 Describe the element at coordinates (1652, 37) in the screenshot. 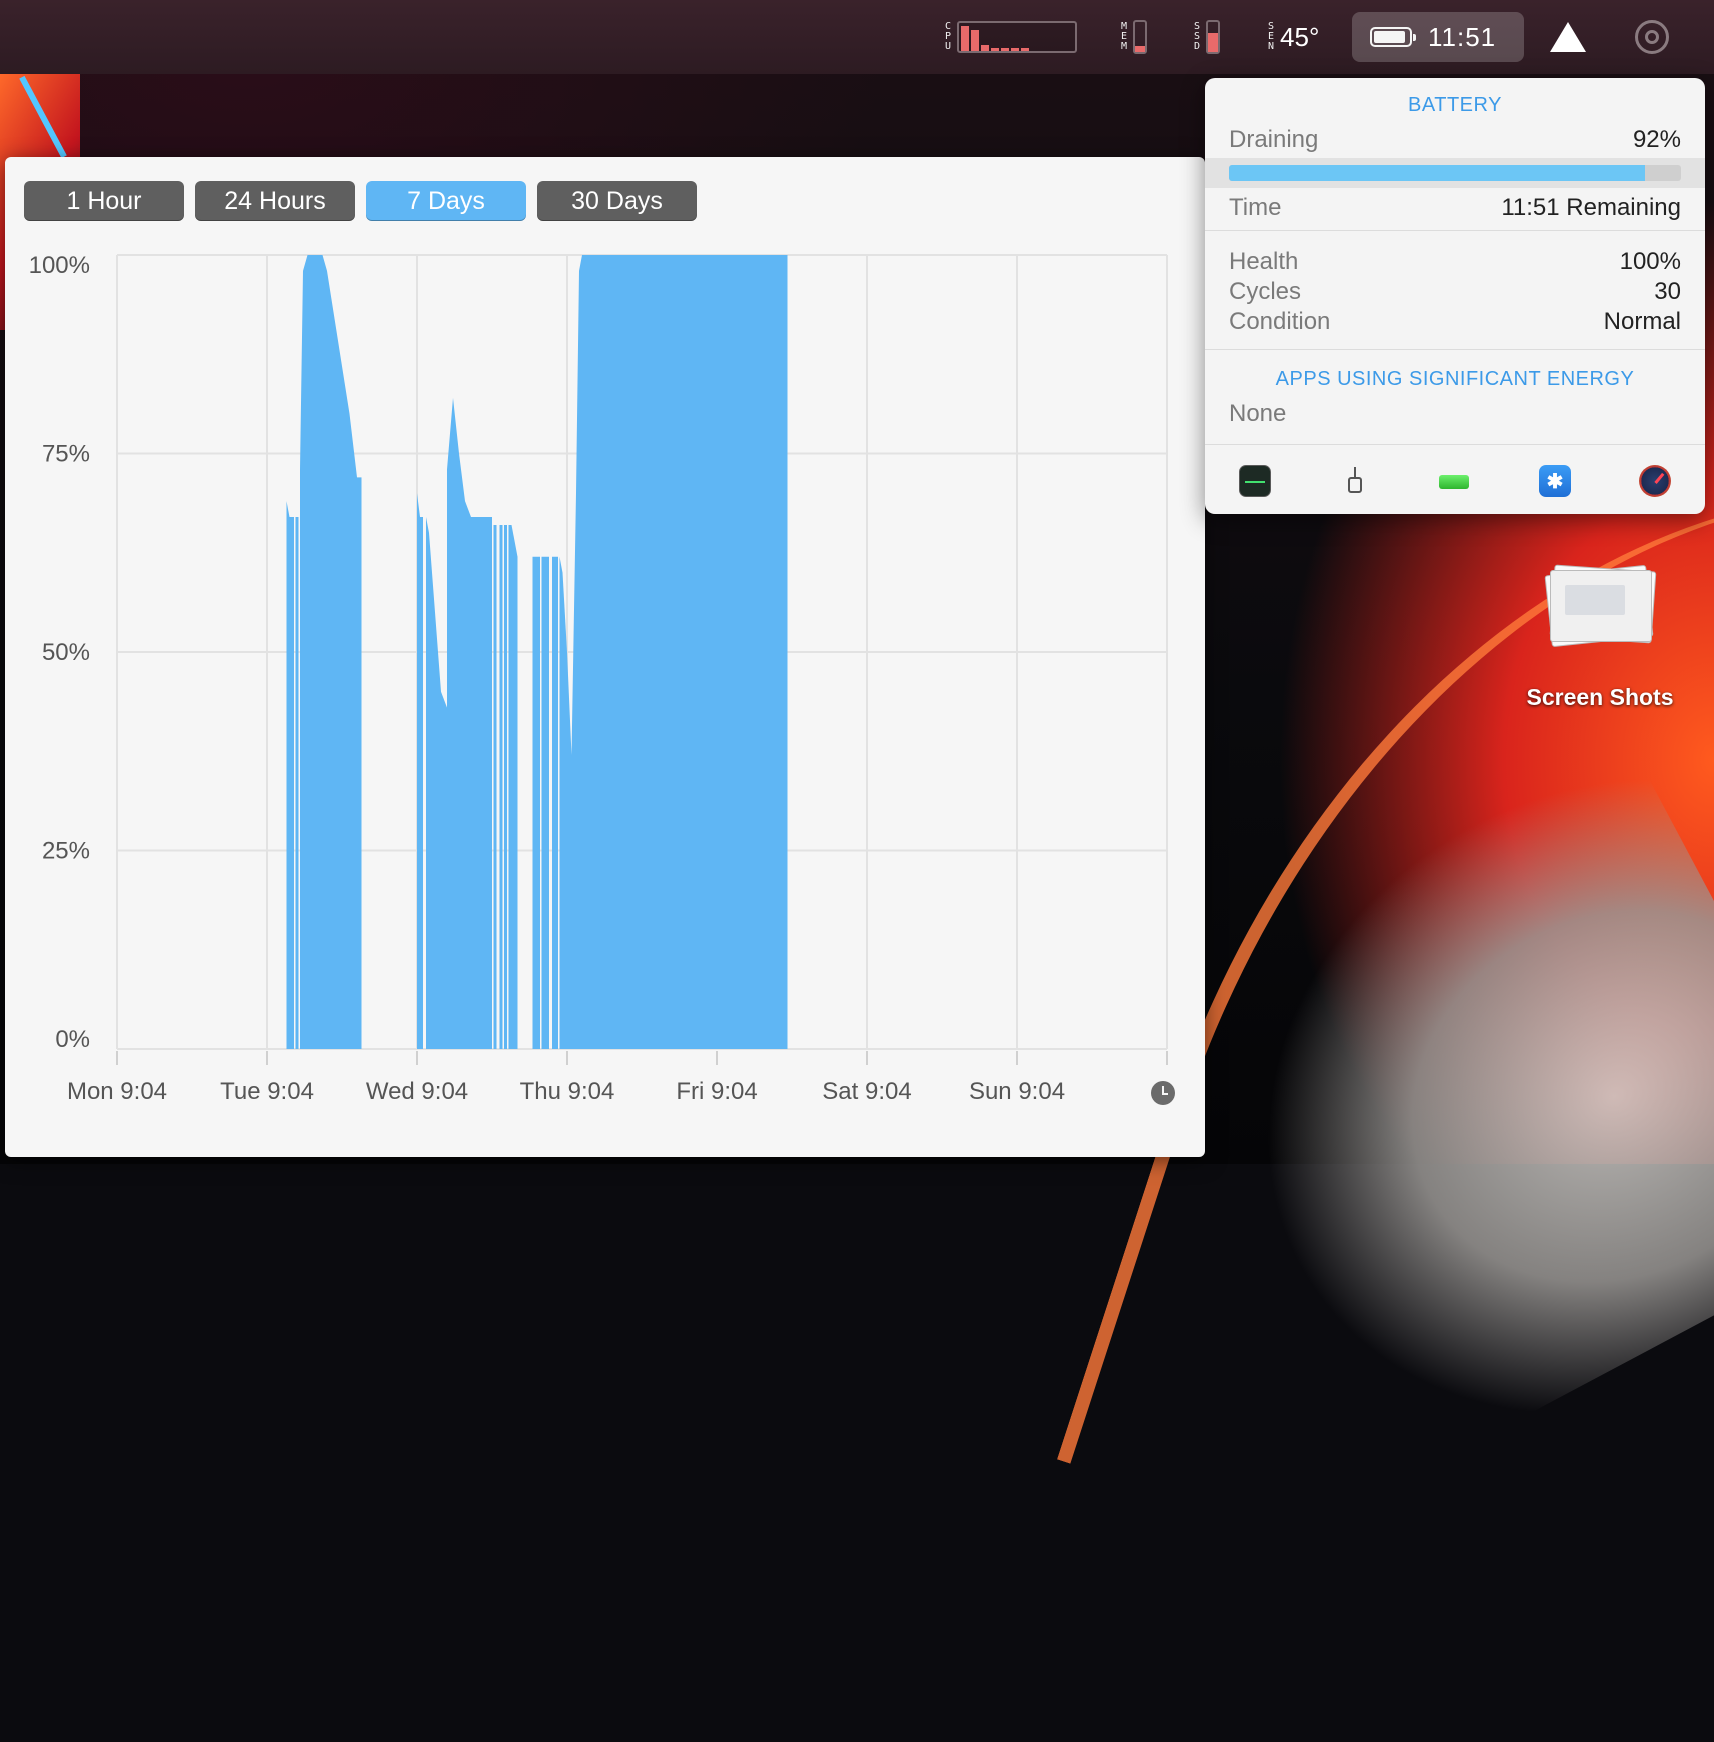

I see `radar-icon` at that location.